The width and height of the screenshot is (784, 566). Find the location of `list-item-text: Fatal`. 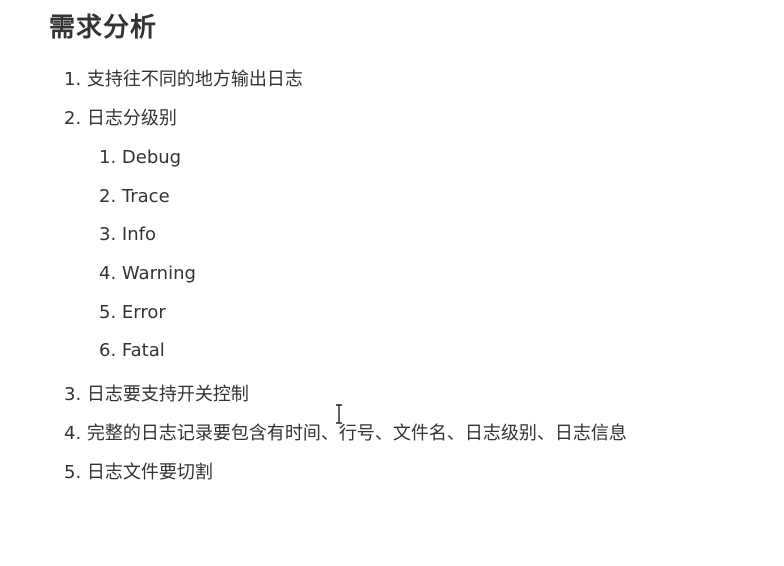

list-item-text: Fatal is located at coordinates (143, 350).